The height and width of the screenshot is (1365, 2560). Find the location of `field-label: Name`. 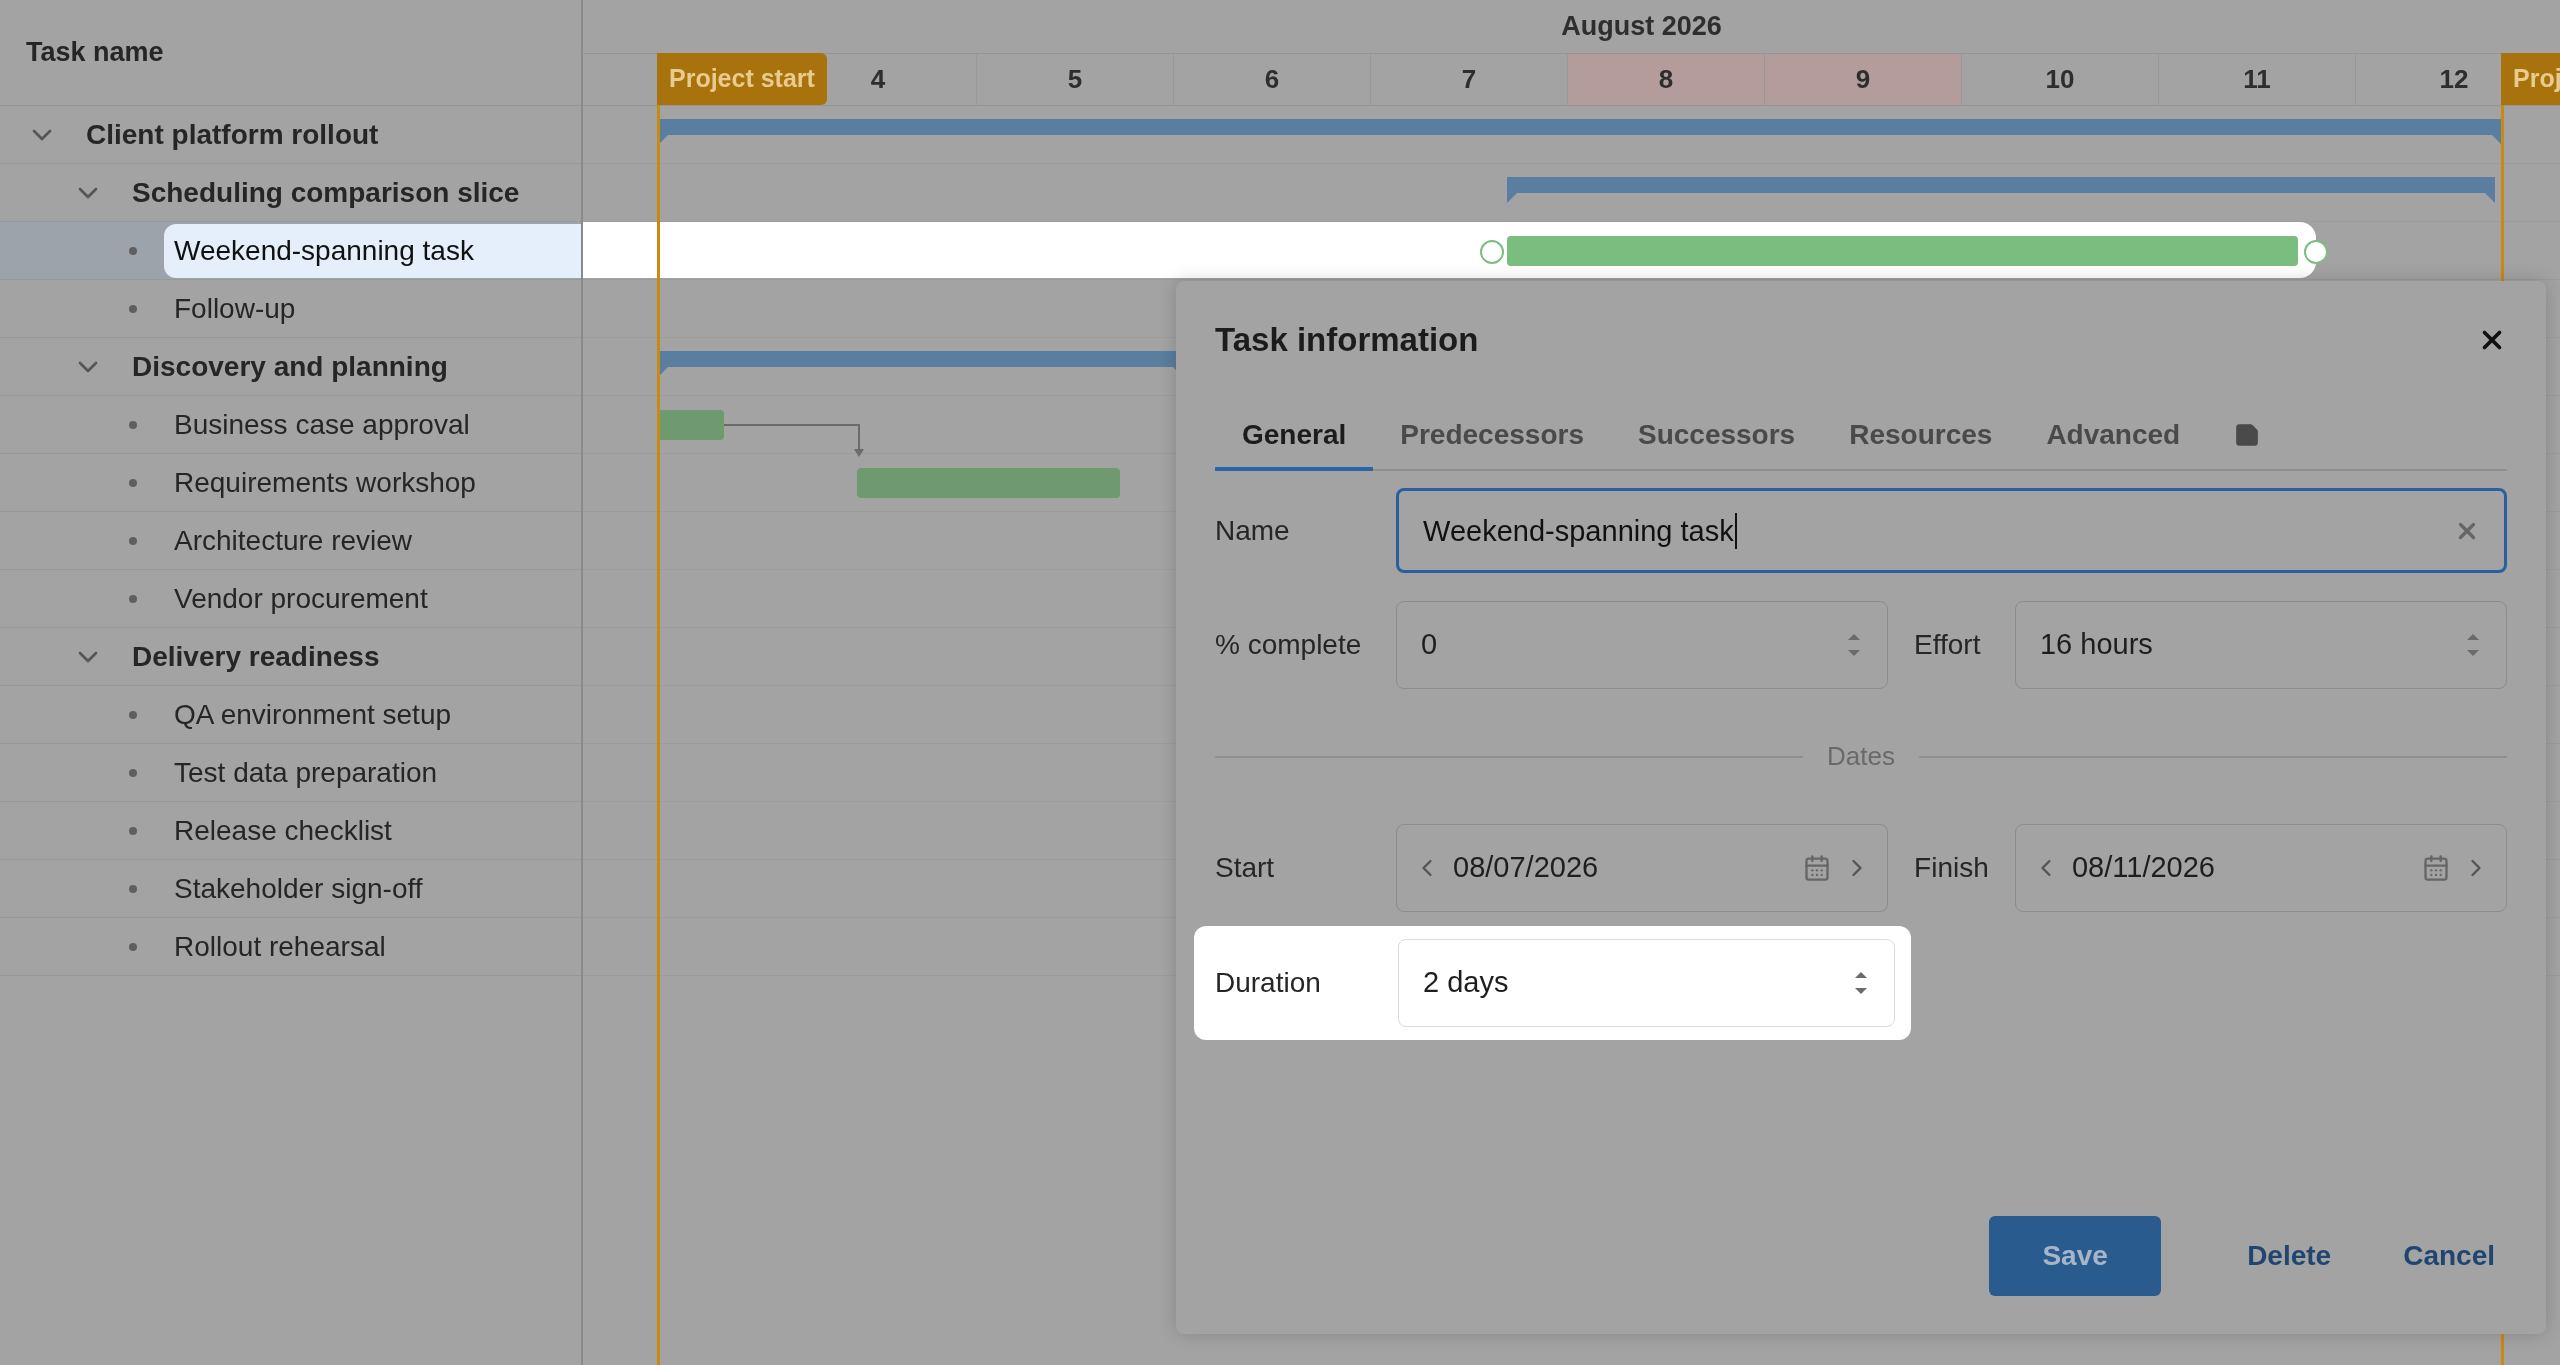

field-label: Name is located at coordinates (1253, 530).